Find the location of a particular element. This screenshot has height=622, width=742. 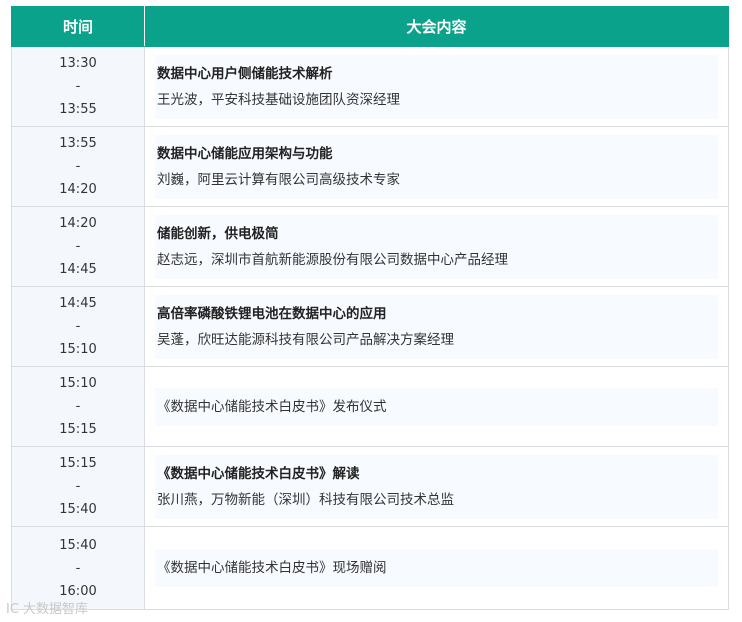

end-time: 15:40 is located at coordinates (78, 509).